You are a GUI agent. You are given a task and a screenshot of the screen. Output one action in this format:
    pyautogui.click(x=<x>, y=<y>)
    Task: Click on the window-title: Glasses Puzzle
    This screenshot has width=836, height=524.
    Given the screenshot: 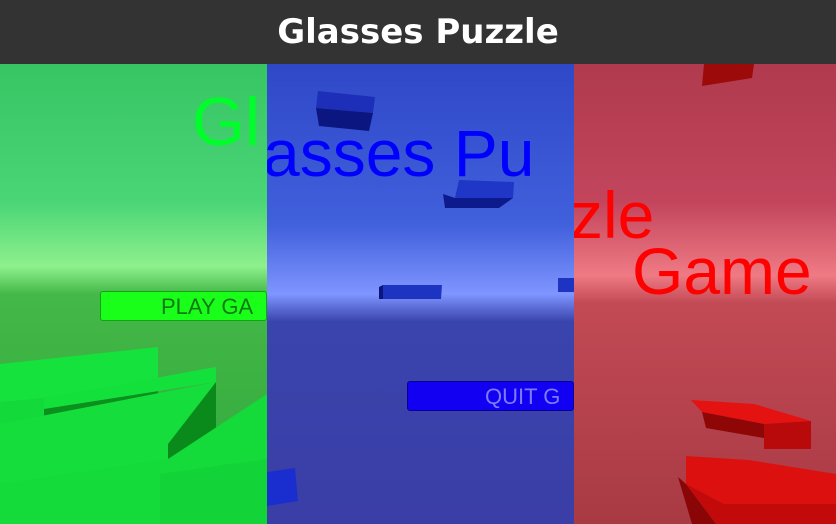 What is the action you would take?
    pyautogui.click(x=418, y=32)
    